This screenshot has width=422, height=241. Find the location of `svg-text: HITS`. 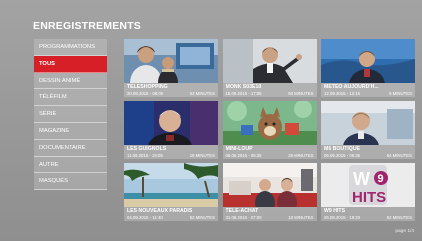

svg-text: HITS is located at coordinates (369, 197).